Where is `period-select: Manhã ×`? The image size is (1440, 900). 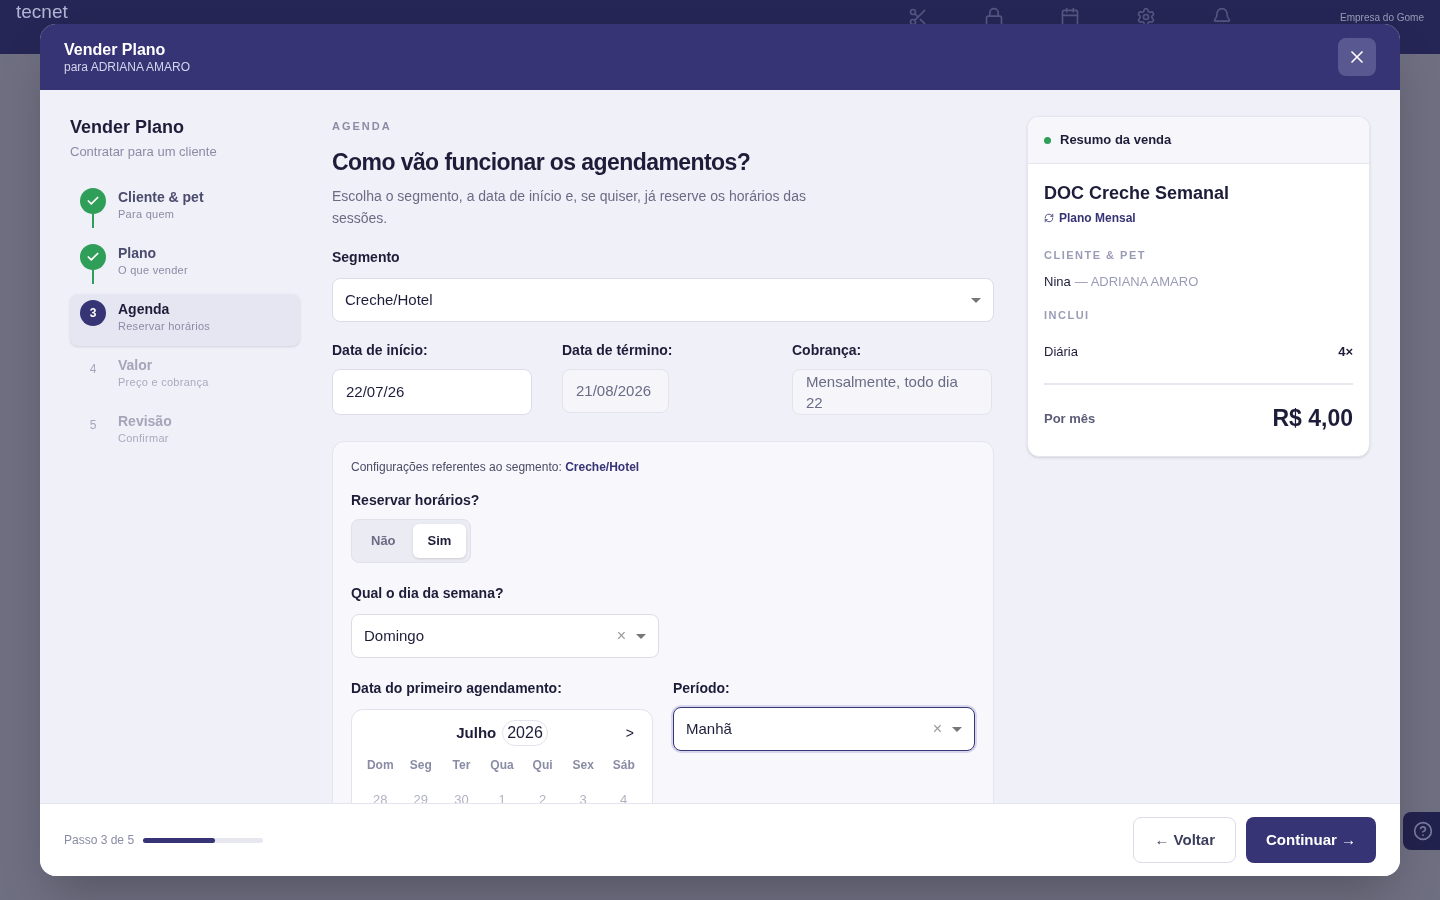
period-select: Manhã × is located at coordinates (824, 729).